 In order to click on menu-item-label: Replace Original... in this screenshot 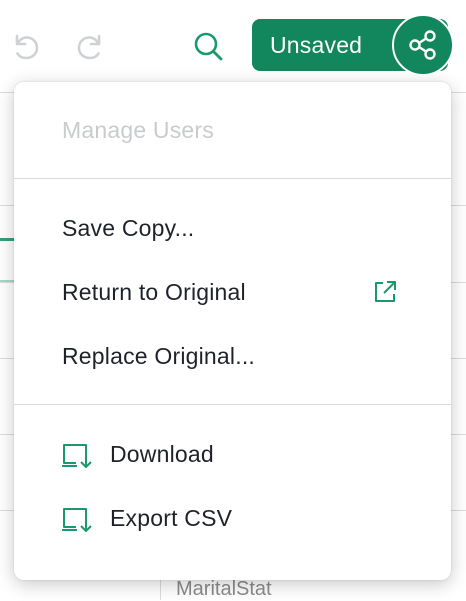, I will do `click(158, 355)`.